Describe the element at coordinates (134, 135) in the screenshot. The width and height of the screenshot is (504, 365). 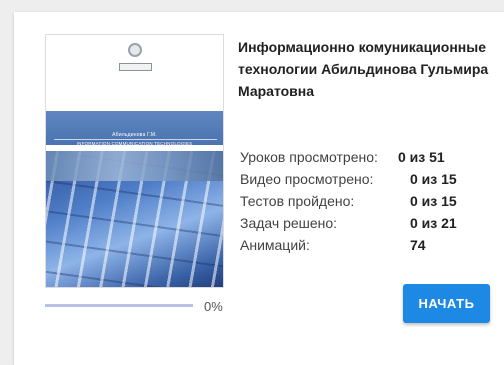
I see `cover-author: Абильдинова Г.М.` at that location.